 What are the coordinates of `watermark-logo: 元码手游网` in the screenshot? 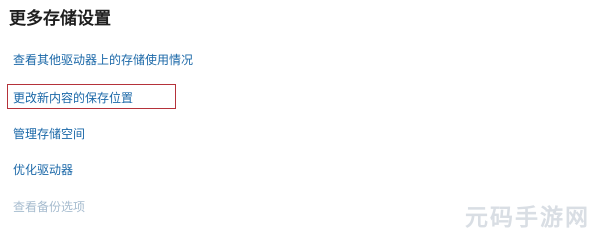 It's located at (527, 218).